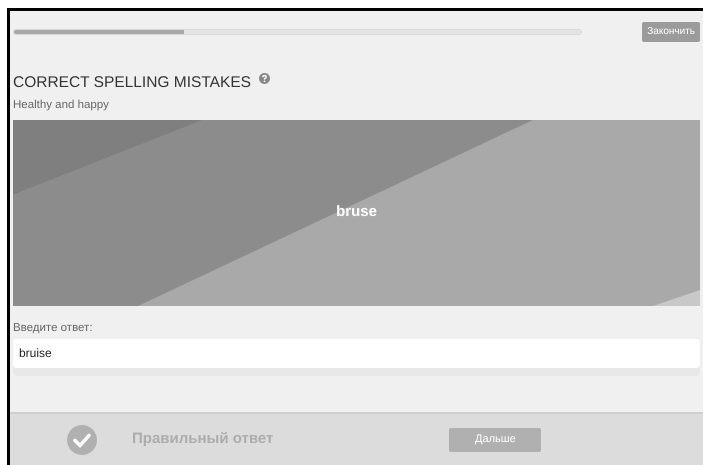 The width and height of the screenshot is (703, 465). Describe the element at coordinates (61, 106) in the screenshot. I see `exercise-subtitle: Healthy and happy` at that location.